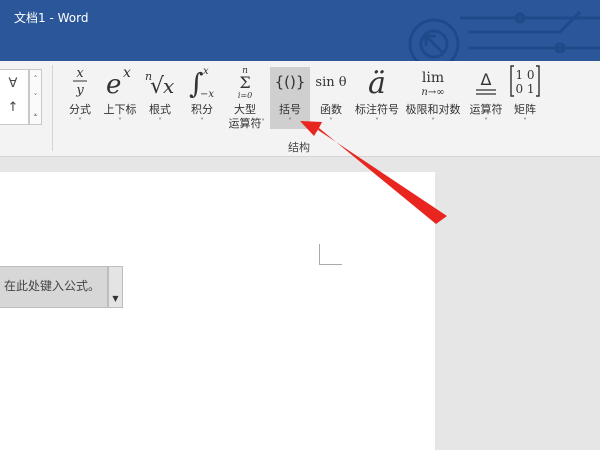  I want to click on sum-lower-limit: i=0, so click(245, 95).